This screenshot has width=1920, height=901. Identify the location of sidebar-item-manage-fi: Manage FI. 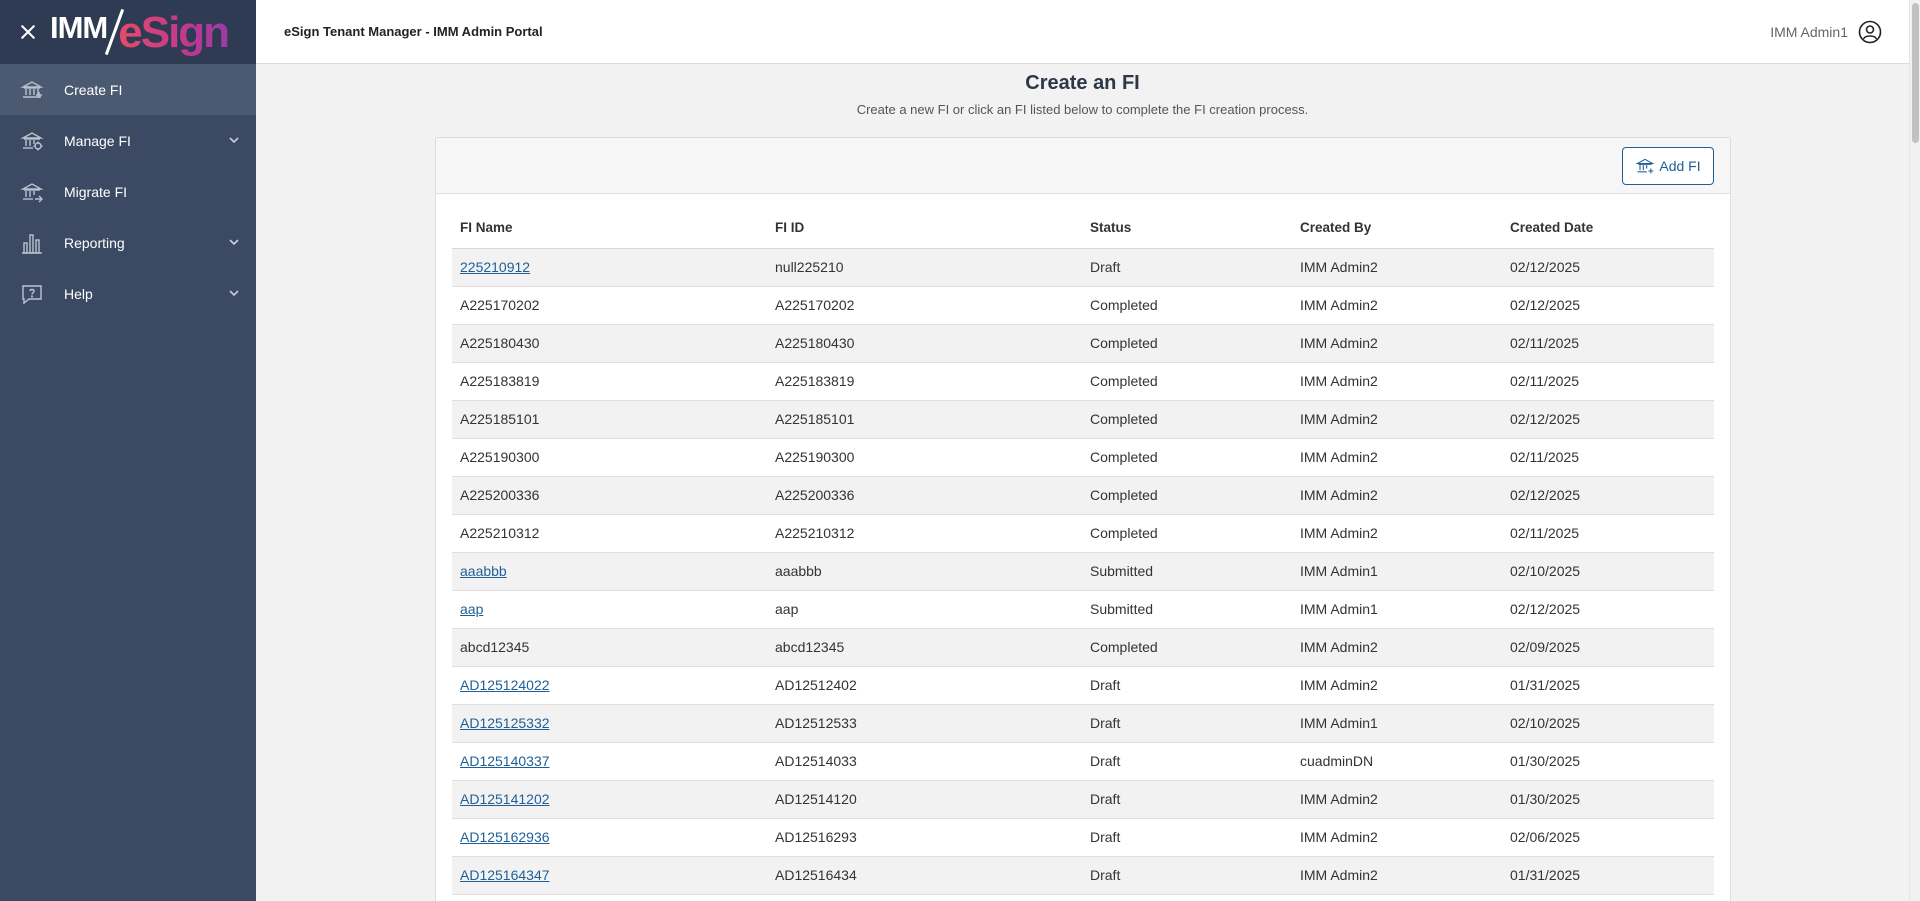
(128, 140).